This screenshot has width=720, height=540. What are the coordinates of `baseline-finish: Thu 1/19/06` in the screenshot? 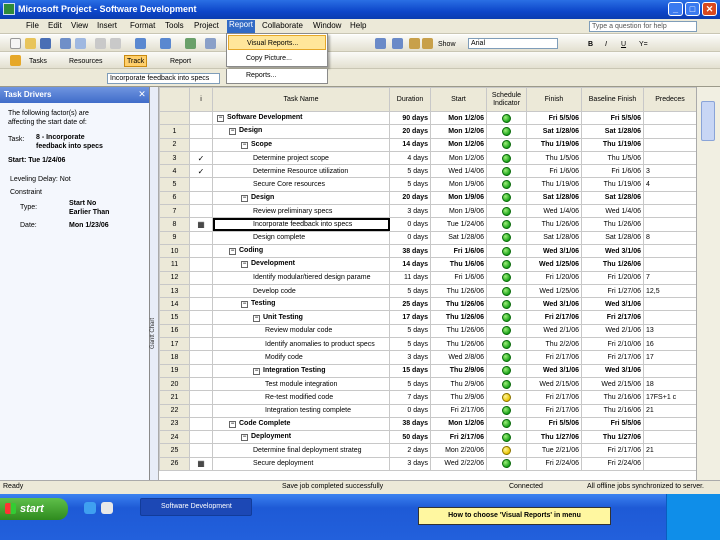 It's located at (612, 184).